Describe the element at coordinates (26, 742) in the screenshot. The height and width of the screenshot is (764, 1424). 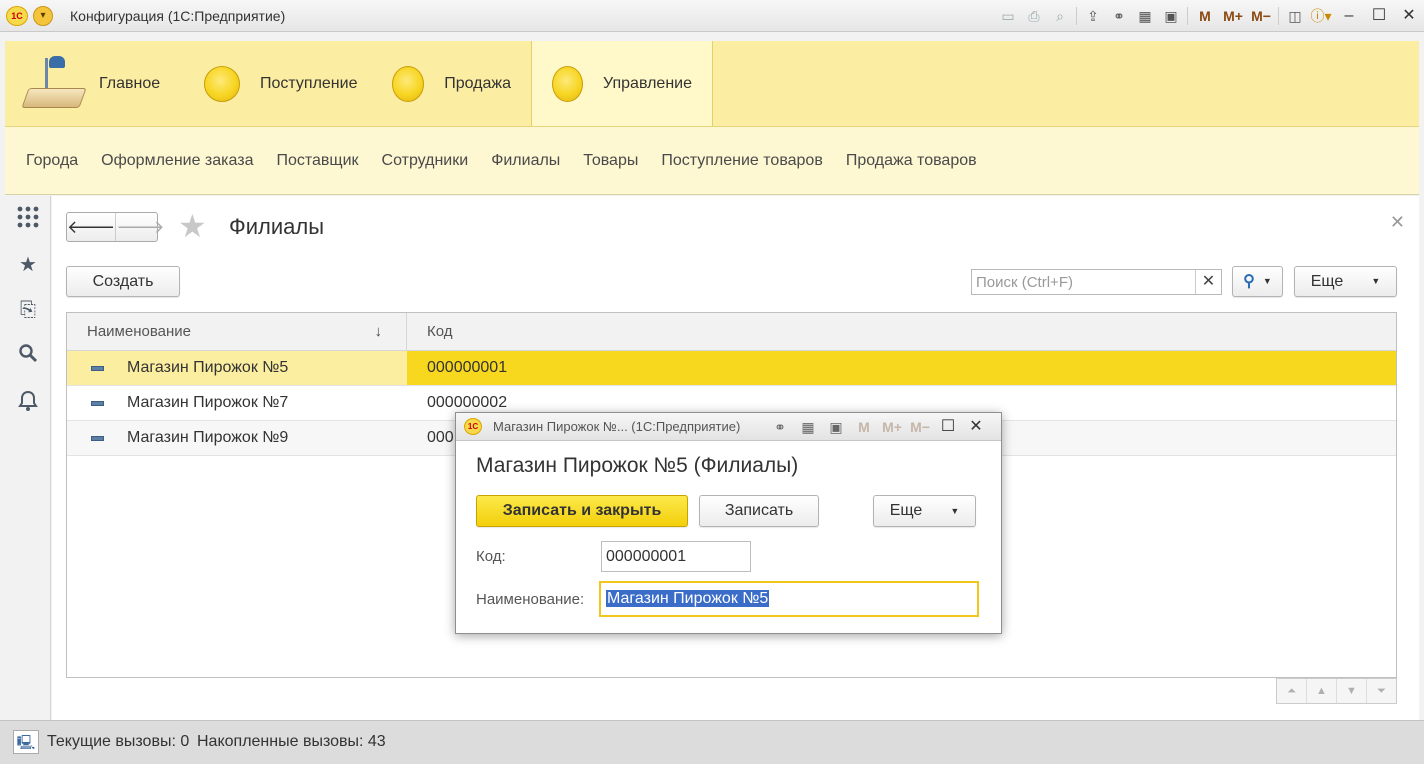
I see `performance-monitor-icon: 🖳` at that location.